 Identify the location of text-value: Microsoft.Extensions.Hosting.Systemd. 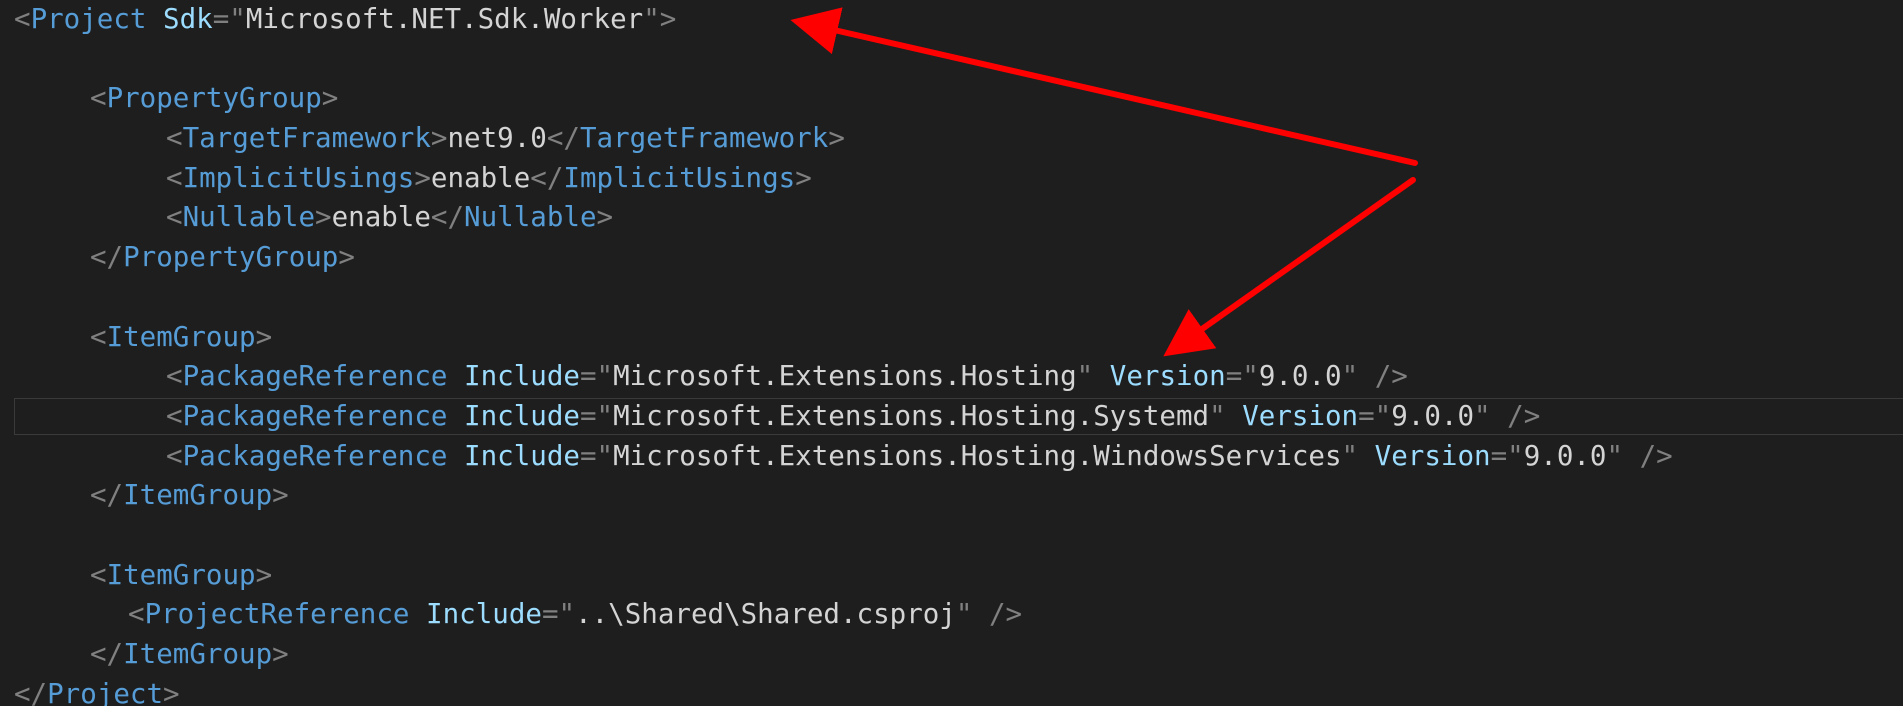
(911, 415).